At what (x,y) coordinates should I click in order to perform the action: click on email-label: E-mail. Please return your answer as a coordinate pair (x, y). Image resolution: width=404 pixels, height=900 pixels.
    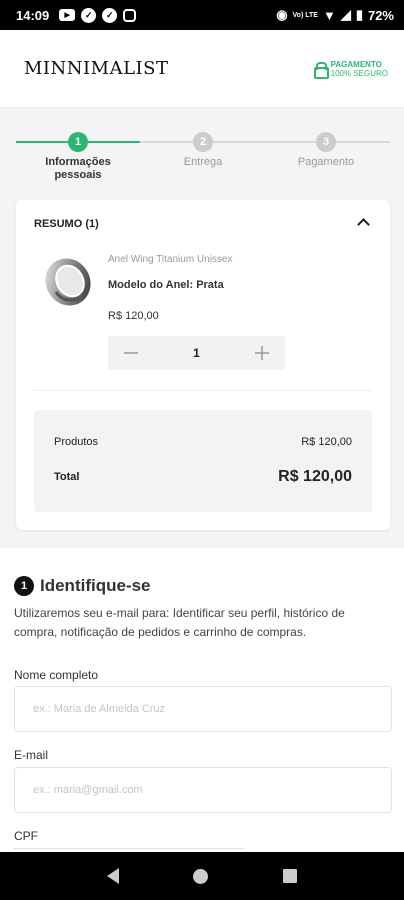
    Looking at the image, I should click on (31, 755).